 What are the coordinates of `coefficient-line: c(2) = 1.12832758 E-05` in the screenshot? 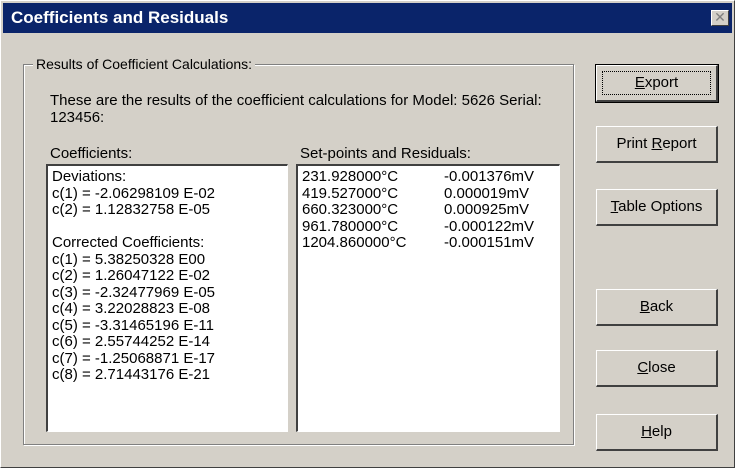 It's located at (131, 209).